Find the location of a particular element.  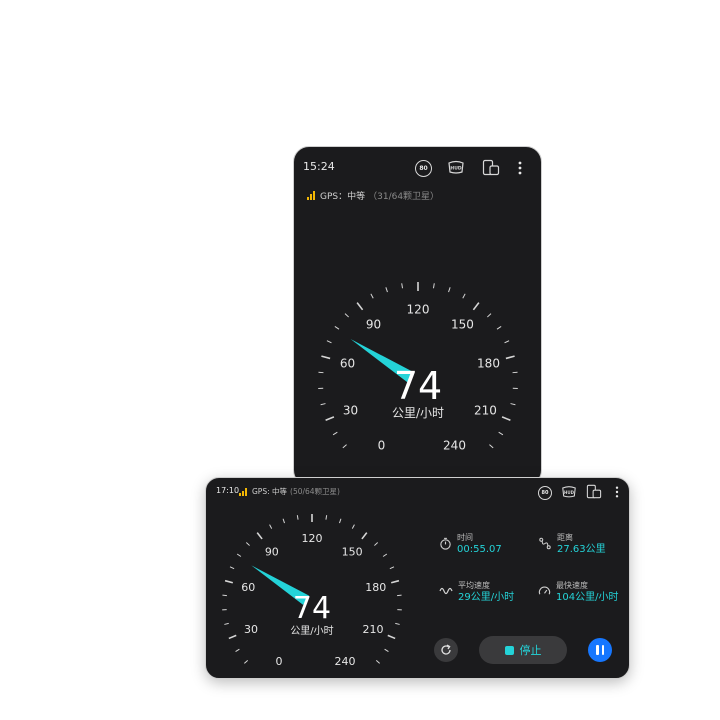

gps-label: GPS：中等 is located at coordinates (343, 197).